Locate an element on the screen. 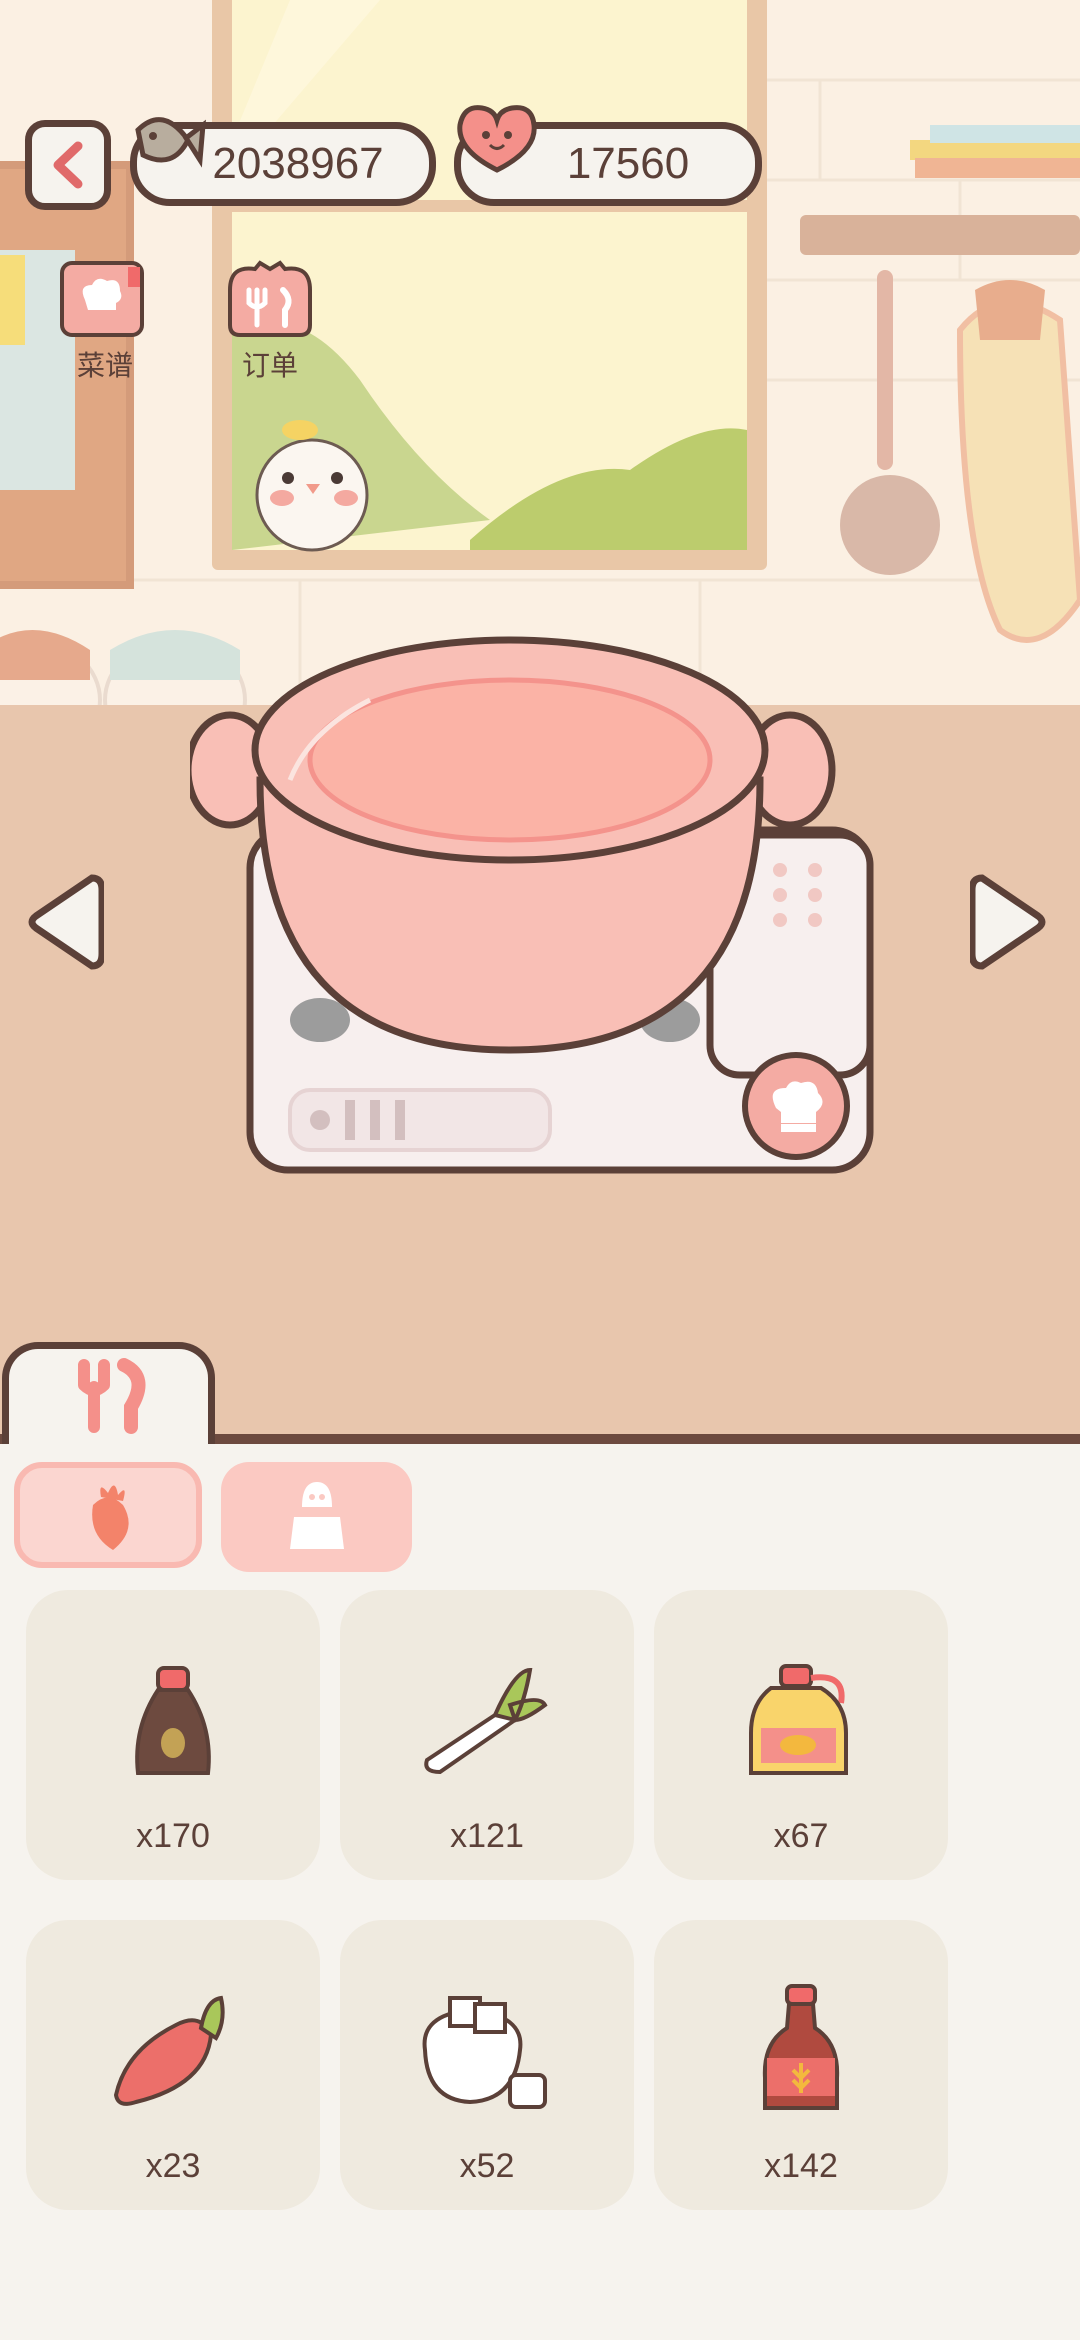 This screenshot has height=2340, width=1080. ingredient-count: x67 is located at coordinates (801, 1836).